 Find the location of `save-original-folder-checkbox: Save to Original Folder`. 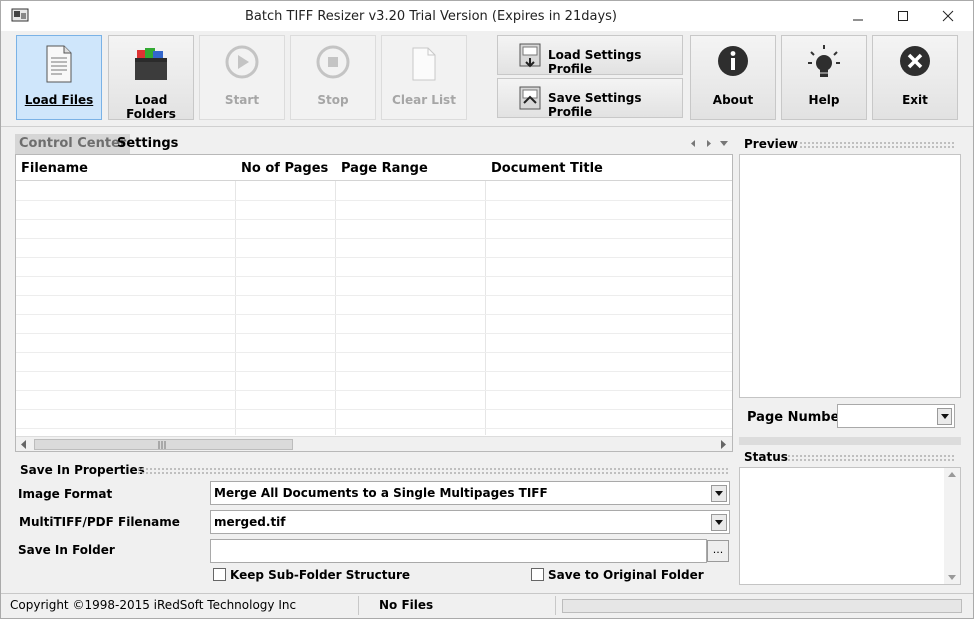

save-original-folder-checkbox: Save to Original Folder is located at coordinates (617, 575).